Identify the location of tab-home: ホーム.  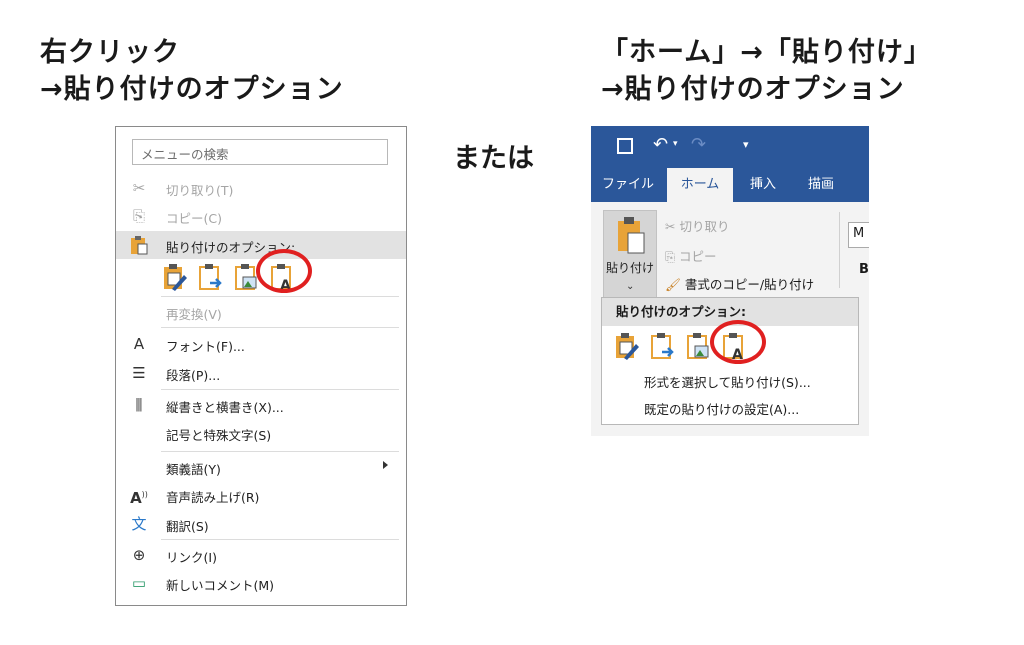
(700, 185).